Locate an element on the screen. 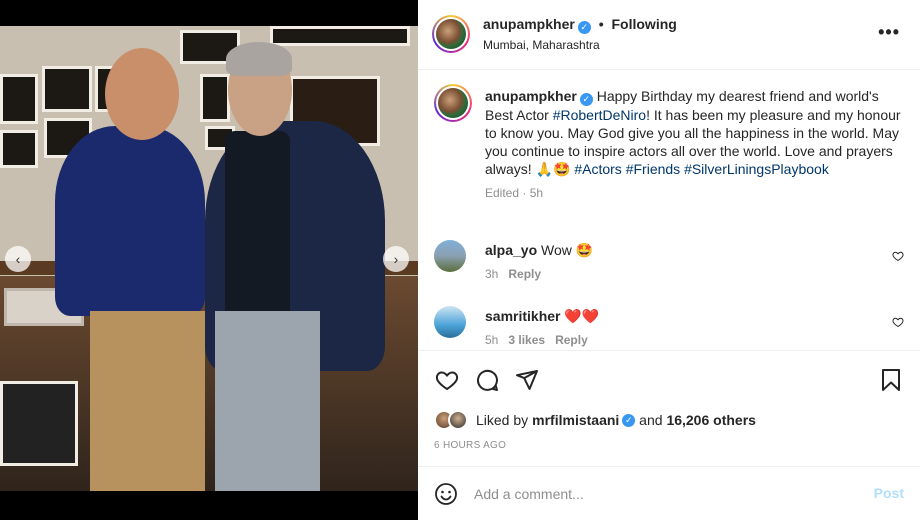 The width and height of the screenshot is (920, 520). heart-icon is located at coordinates (447, 380).